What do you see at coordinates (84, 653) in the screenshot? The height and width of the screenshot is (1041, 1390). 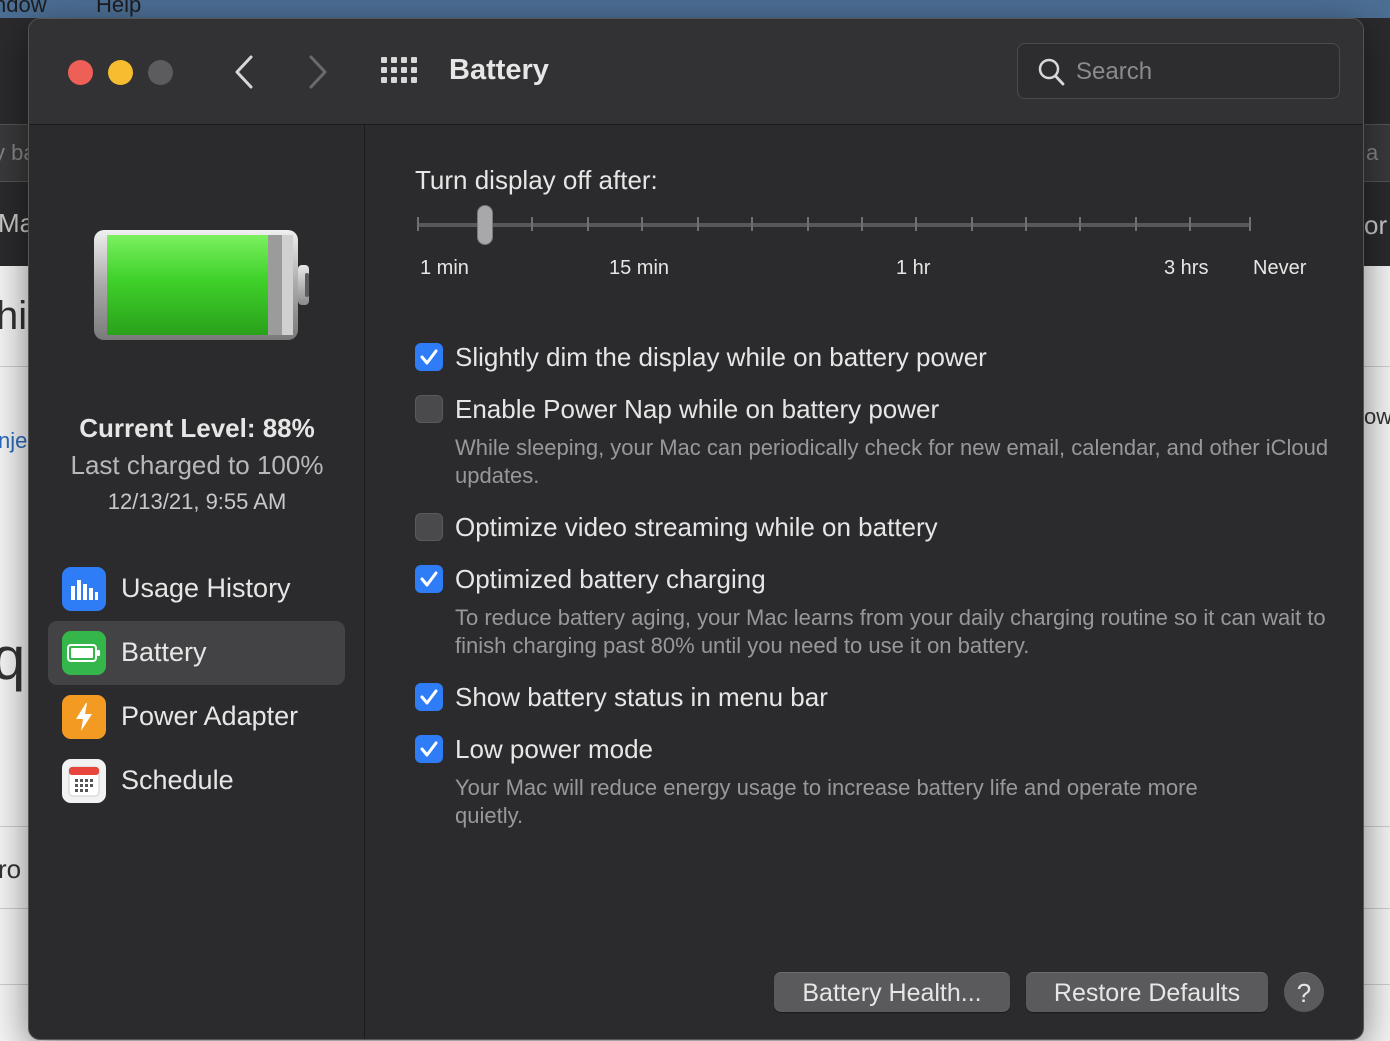 I see `battery-icon` at bounding box center [84, 653].